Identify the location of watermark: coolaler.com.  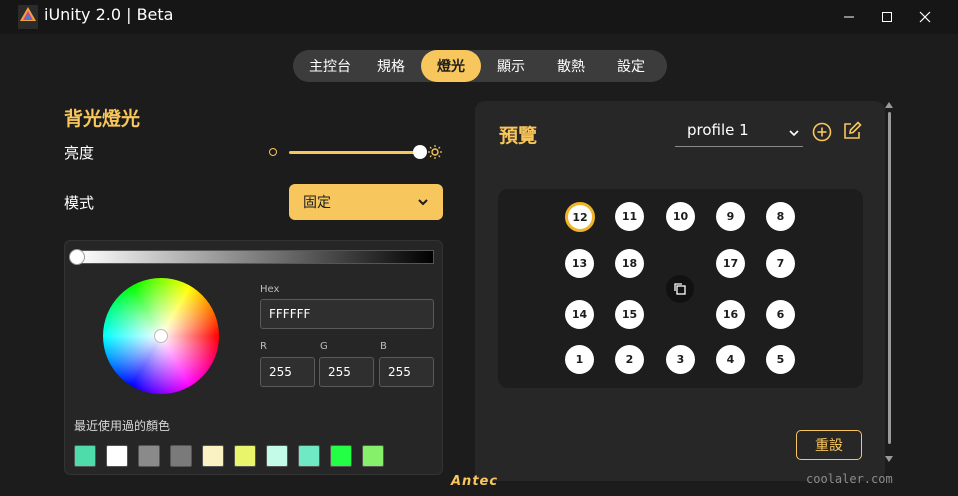
(849, 479).